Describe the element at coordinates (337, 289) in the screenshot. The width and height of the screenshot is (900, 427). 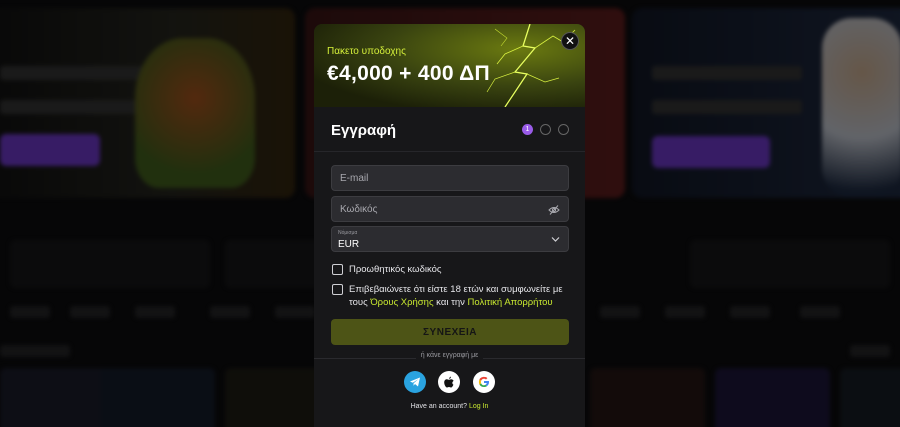
I see `terms-checkbox` at that location.